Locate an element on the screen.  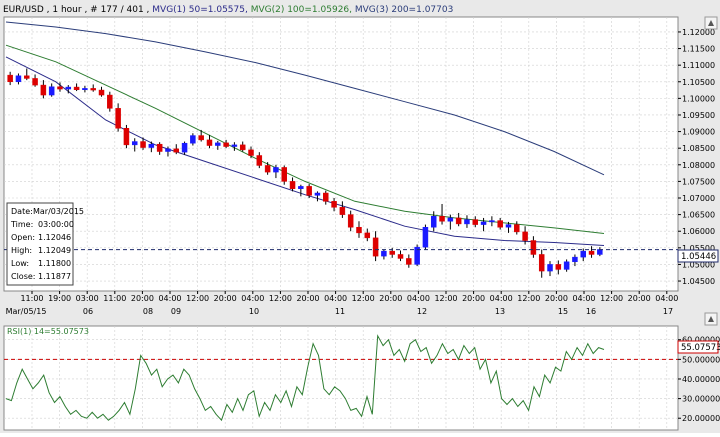
date-label: 10 is located at coordinates (254, 311).